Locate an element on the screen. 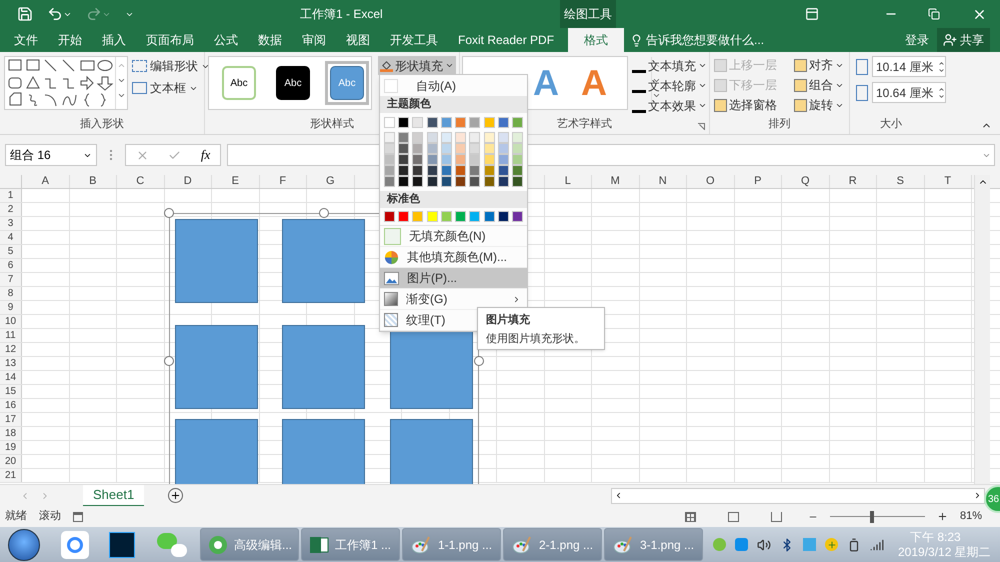 The height and width of the screenshot is (562, 1000). column-header: G is located at coordinates (330, 182).